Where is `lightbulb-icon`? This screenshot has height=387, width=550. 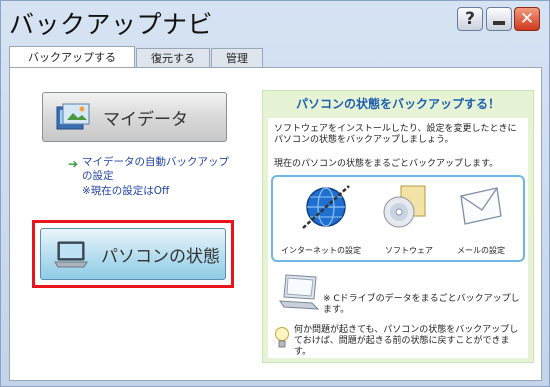
lightbulb-icon is located at coordinates (282, 337).